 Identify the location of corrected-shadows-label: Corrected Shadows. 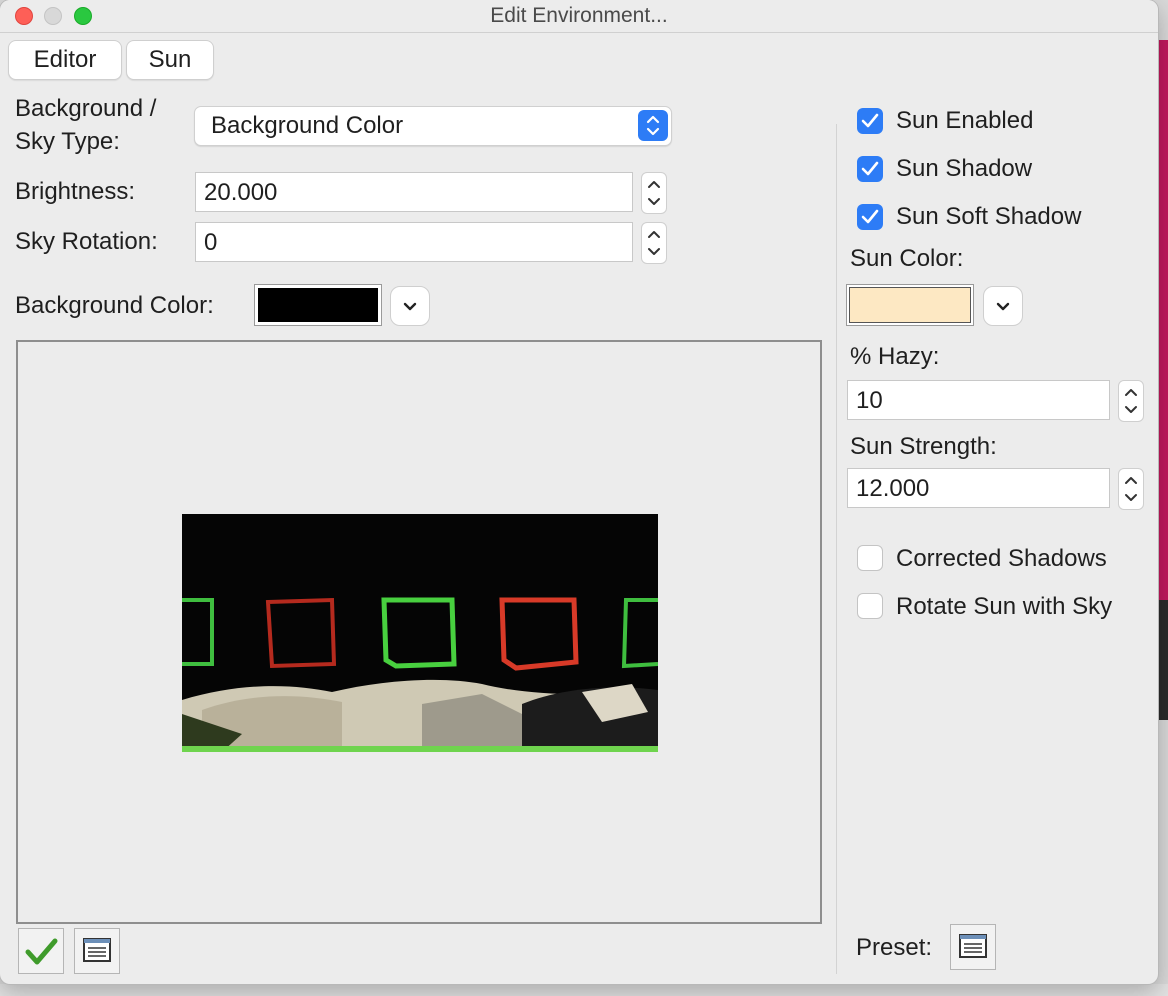
(1001, 558).